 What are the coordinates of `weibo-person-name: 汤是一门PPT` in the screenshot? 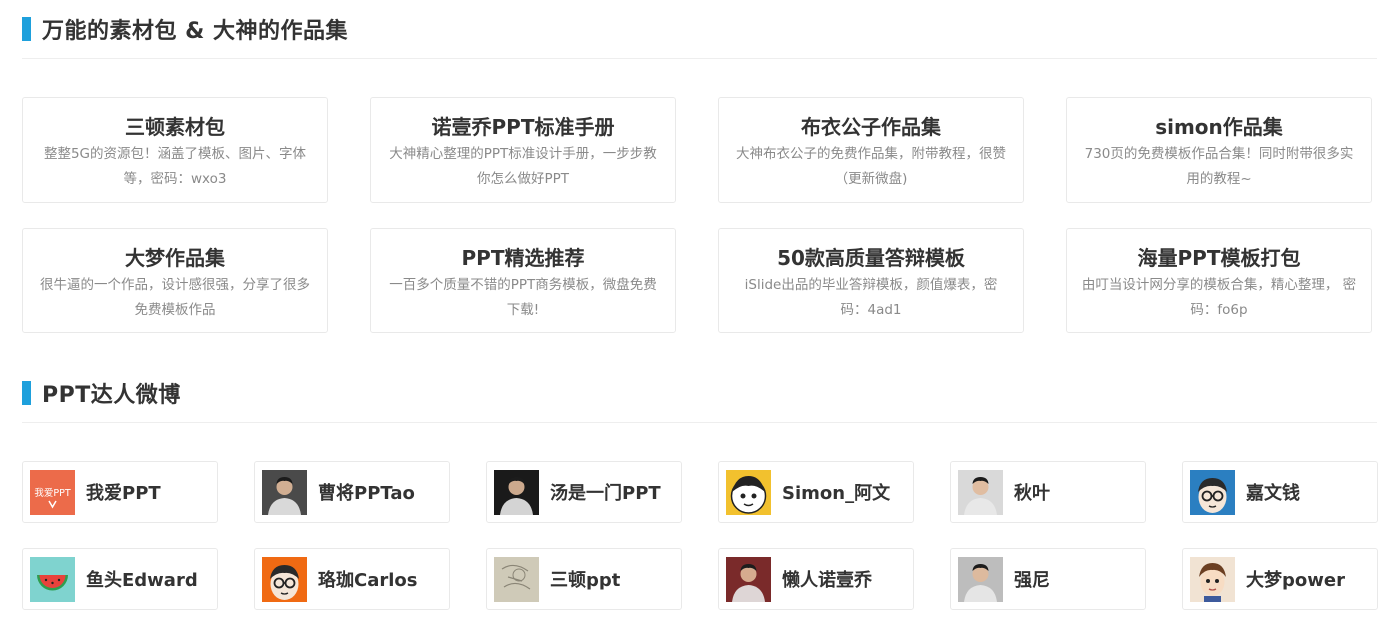 It's located at (605, 493).